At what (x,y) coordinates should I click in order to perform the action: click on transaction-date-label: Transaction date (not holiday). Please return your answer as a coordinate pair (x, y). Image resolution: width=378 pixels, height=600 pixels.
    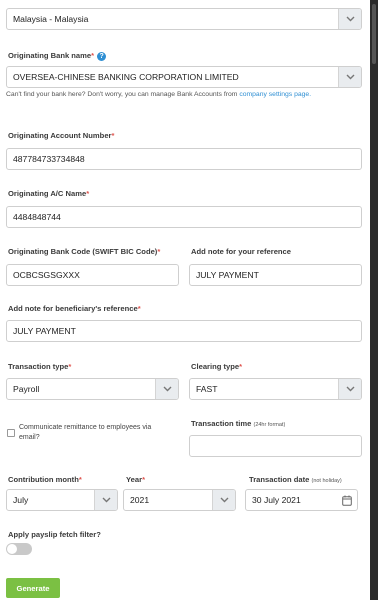
    Looking at the image, I should click on (295, 479).